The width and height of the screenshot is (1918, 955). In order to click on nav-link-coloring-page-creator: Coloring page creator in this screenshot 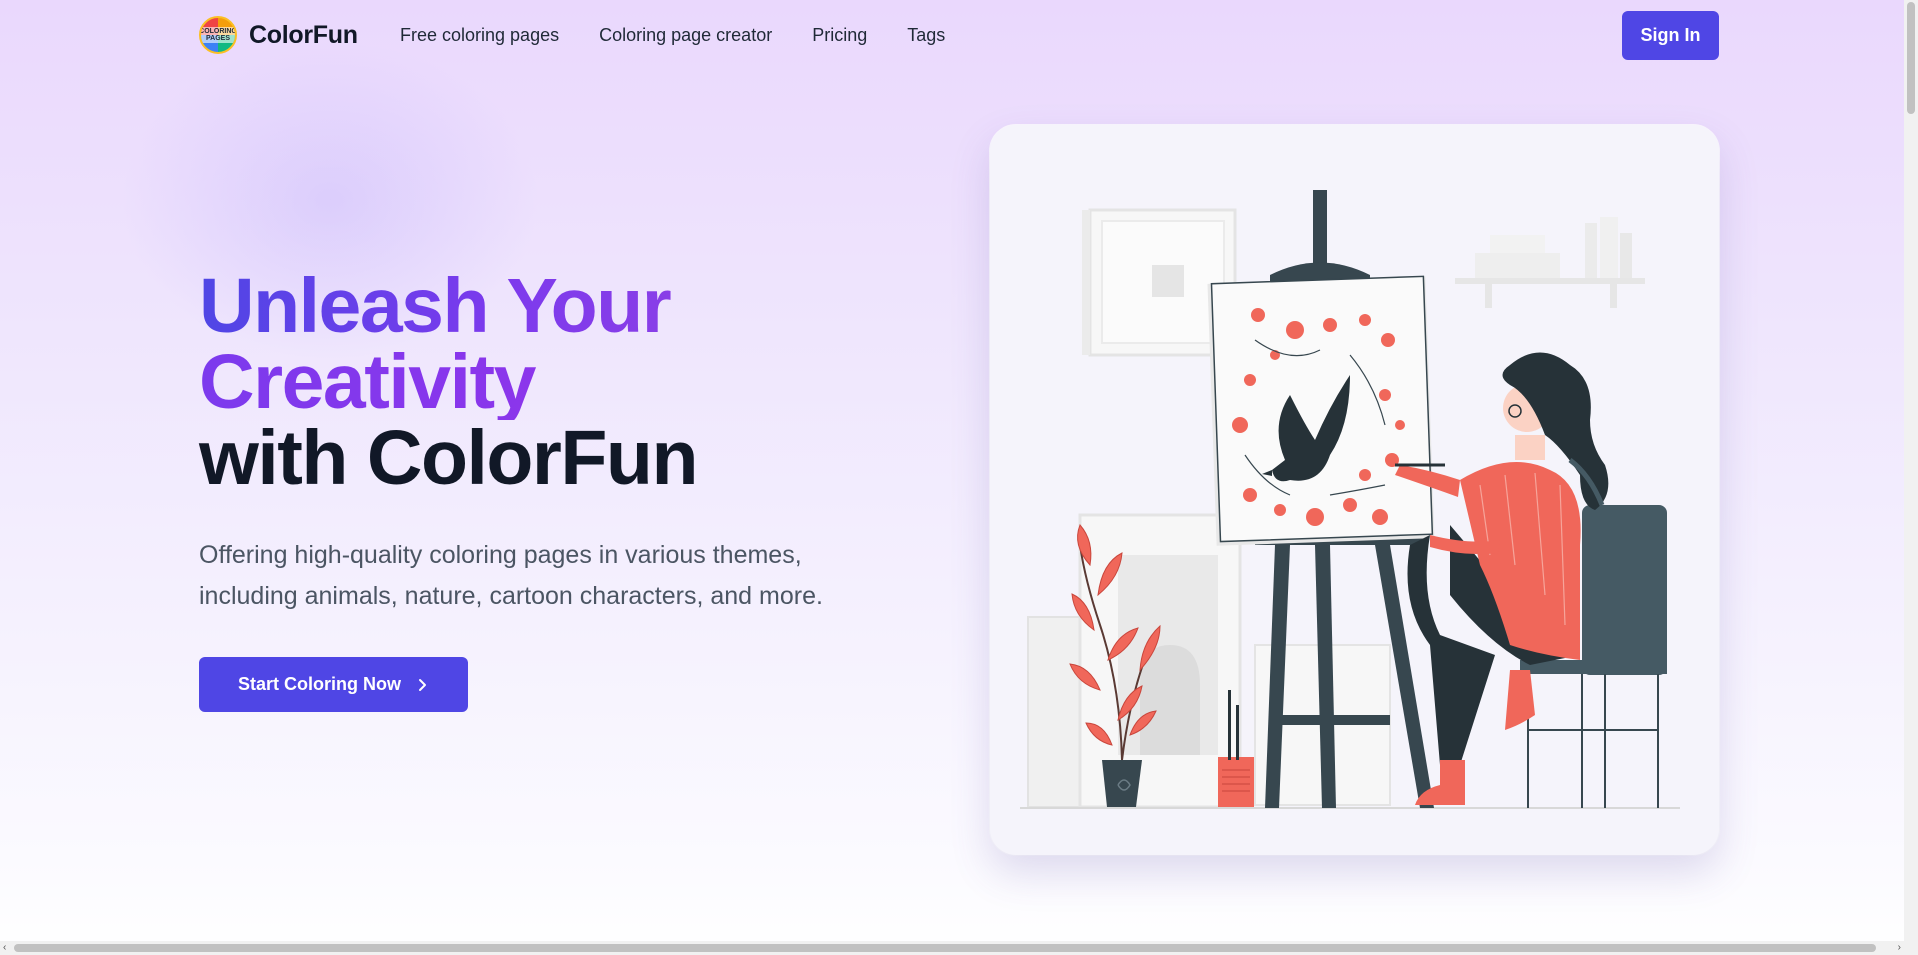, I will do `click(685, 35)`.